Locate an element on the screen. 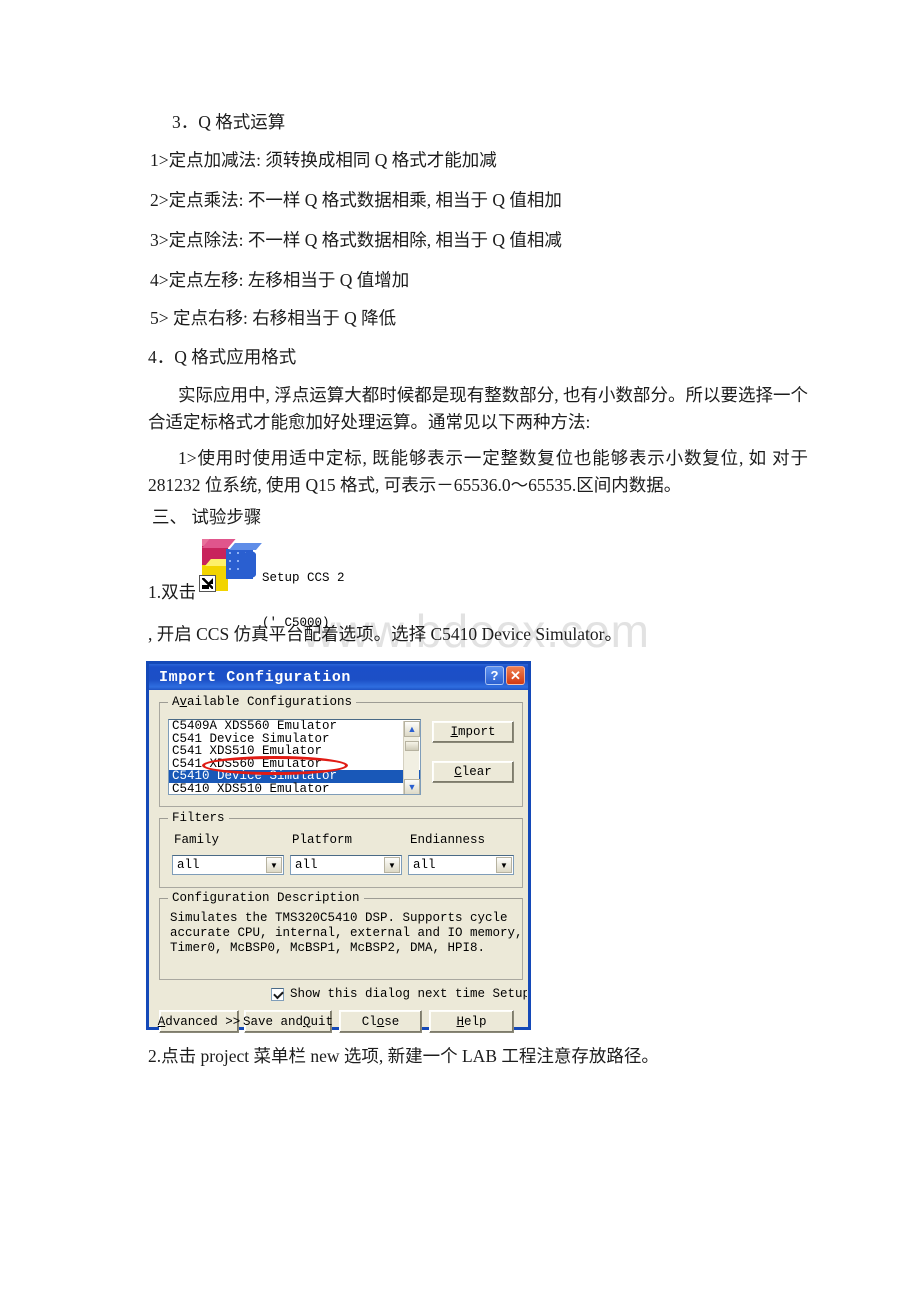 Image resolution: width=920 pixels, height=1302 pixels. filter-platform-label: Platform is located at coordinates (322, 840).